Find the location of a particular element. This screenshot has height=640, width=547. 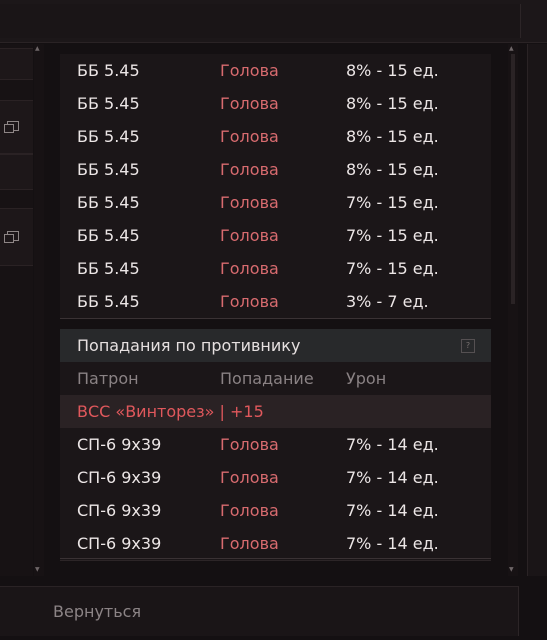

left-scrollbar: ▲ ▼ is located at coordinates (39, 310).